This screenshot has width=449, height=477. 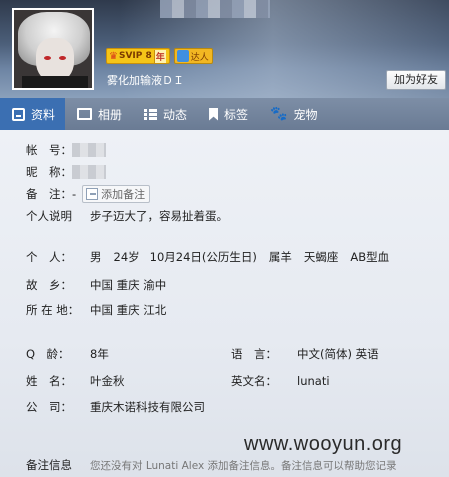 I want to click on company-row: 公 司： 重庆木诺科技有限公司, so click(x=115, y=407).